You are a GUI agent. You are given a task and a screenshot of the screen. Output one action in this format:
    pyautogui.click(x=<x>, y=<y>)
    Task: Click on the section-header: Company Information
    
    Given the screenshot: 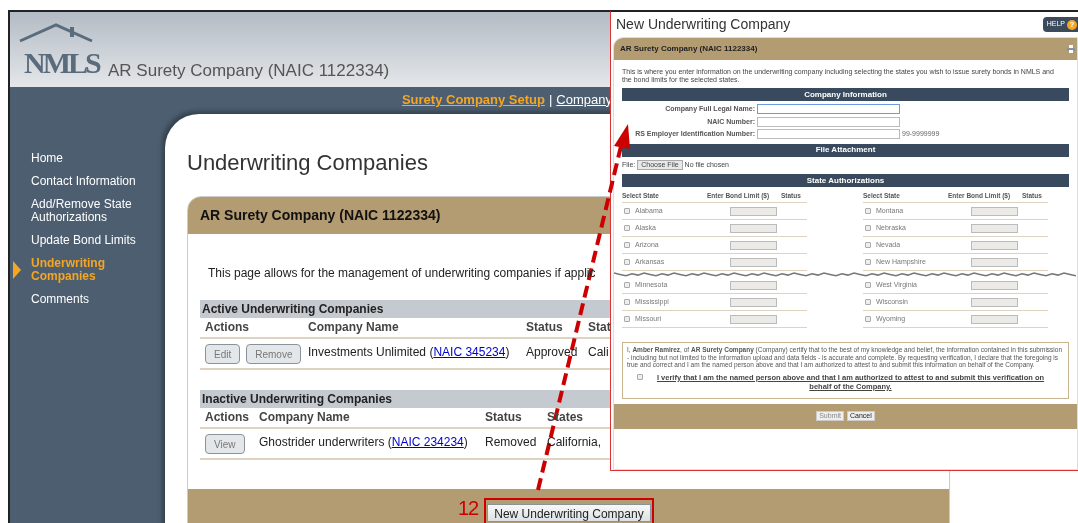 What is the action you would take?
    pyautogui.click(x=845, y=94)
    